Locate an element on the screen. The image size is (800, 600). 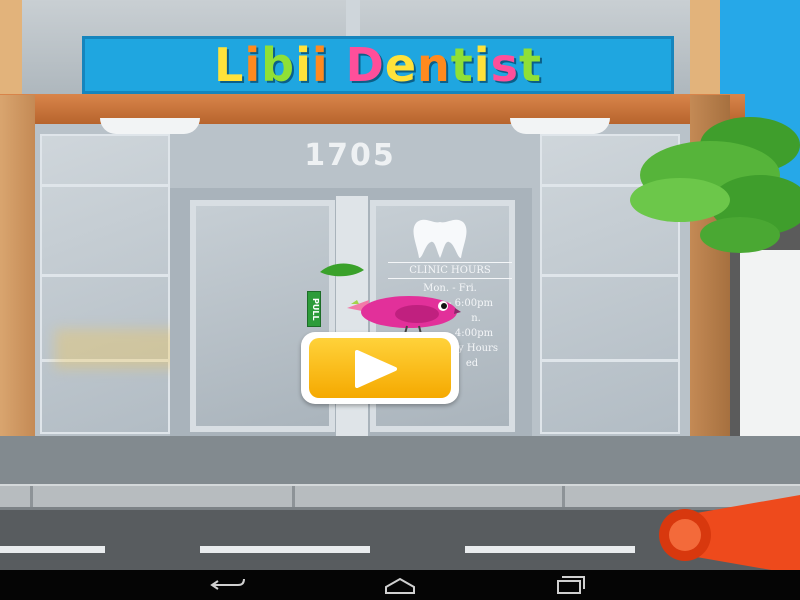
neighbor-wall is located at coordinates (770, 355).